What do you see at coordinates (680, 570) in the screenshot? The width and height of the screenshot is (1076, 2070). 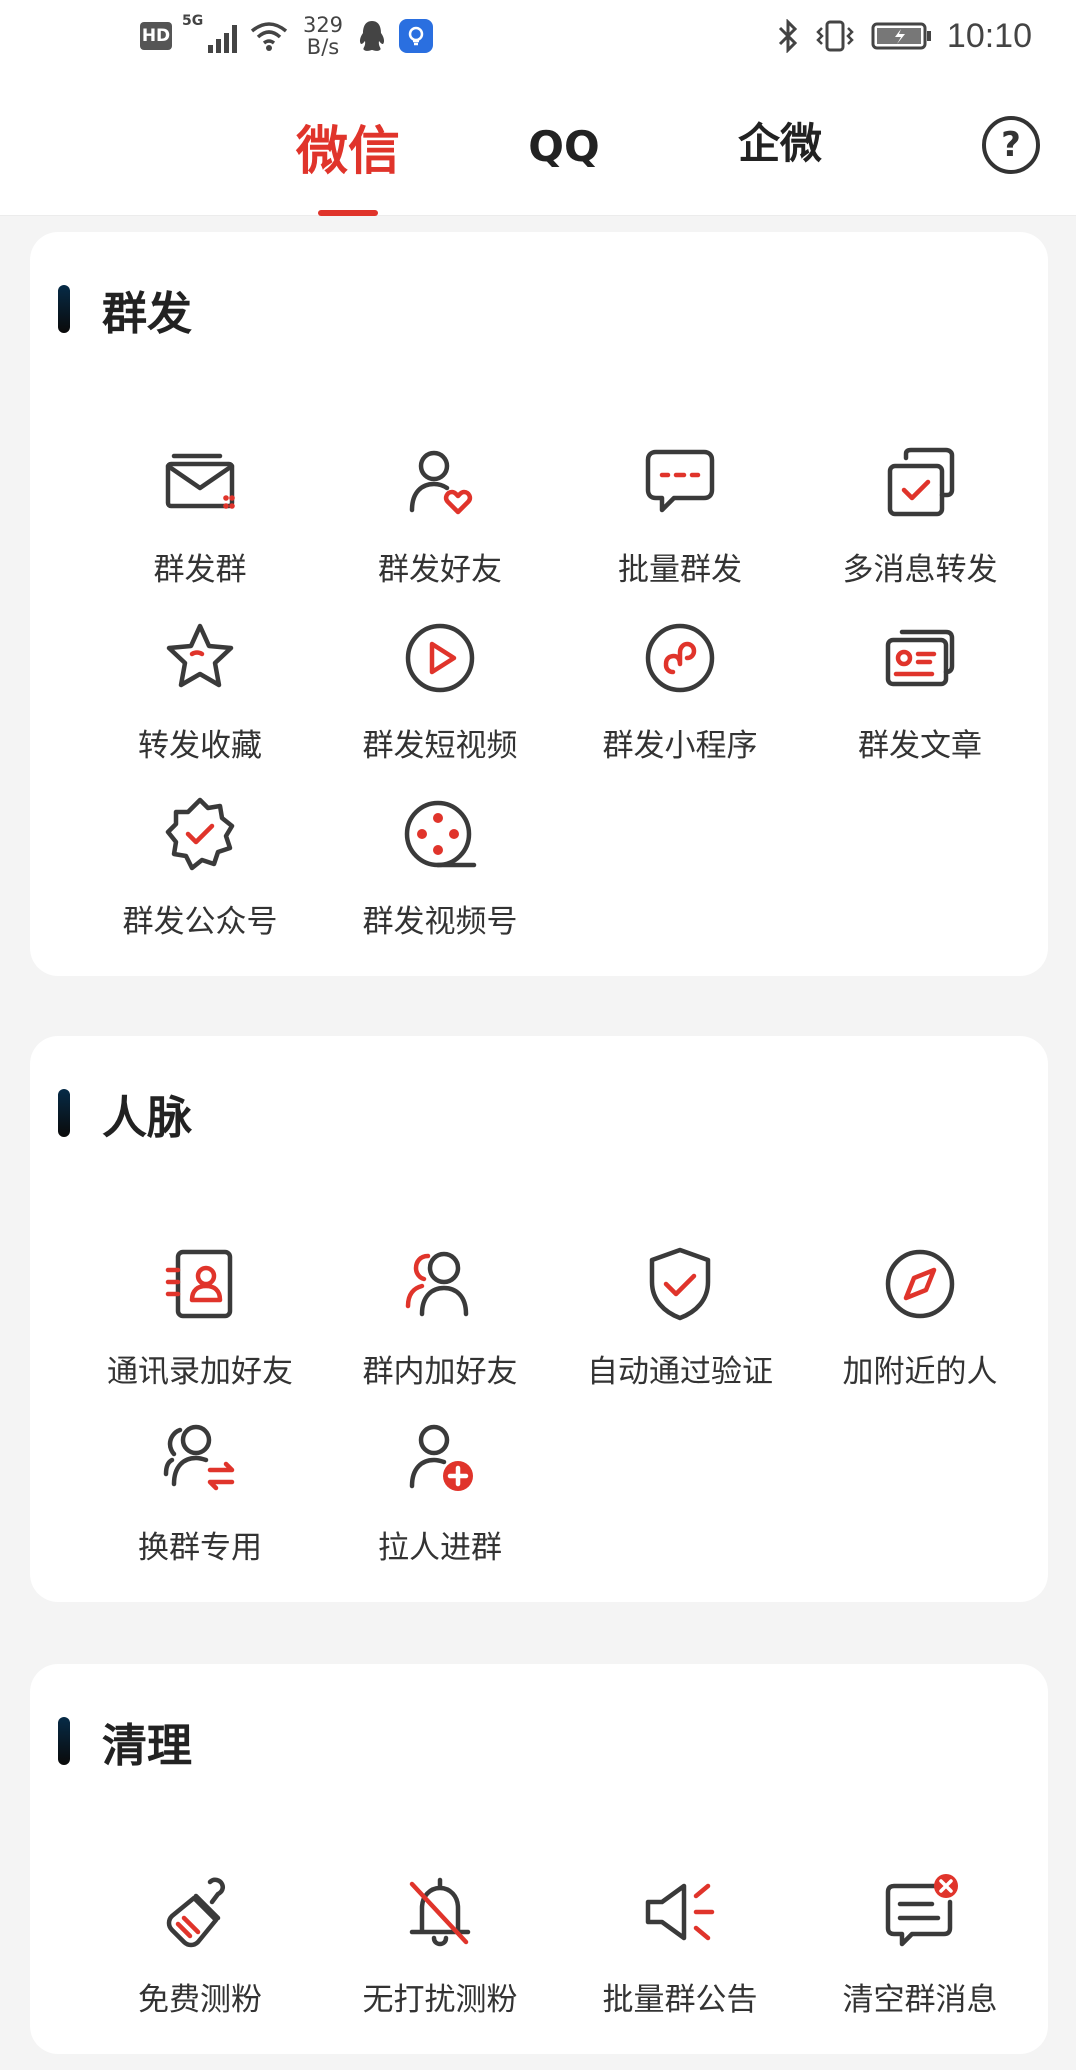 I see `item-label: 批量群发` at bounding box center [680, 570].